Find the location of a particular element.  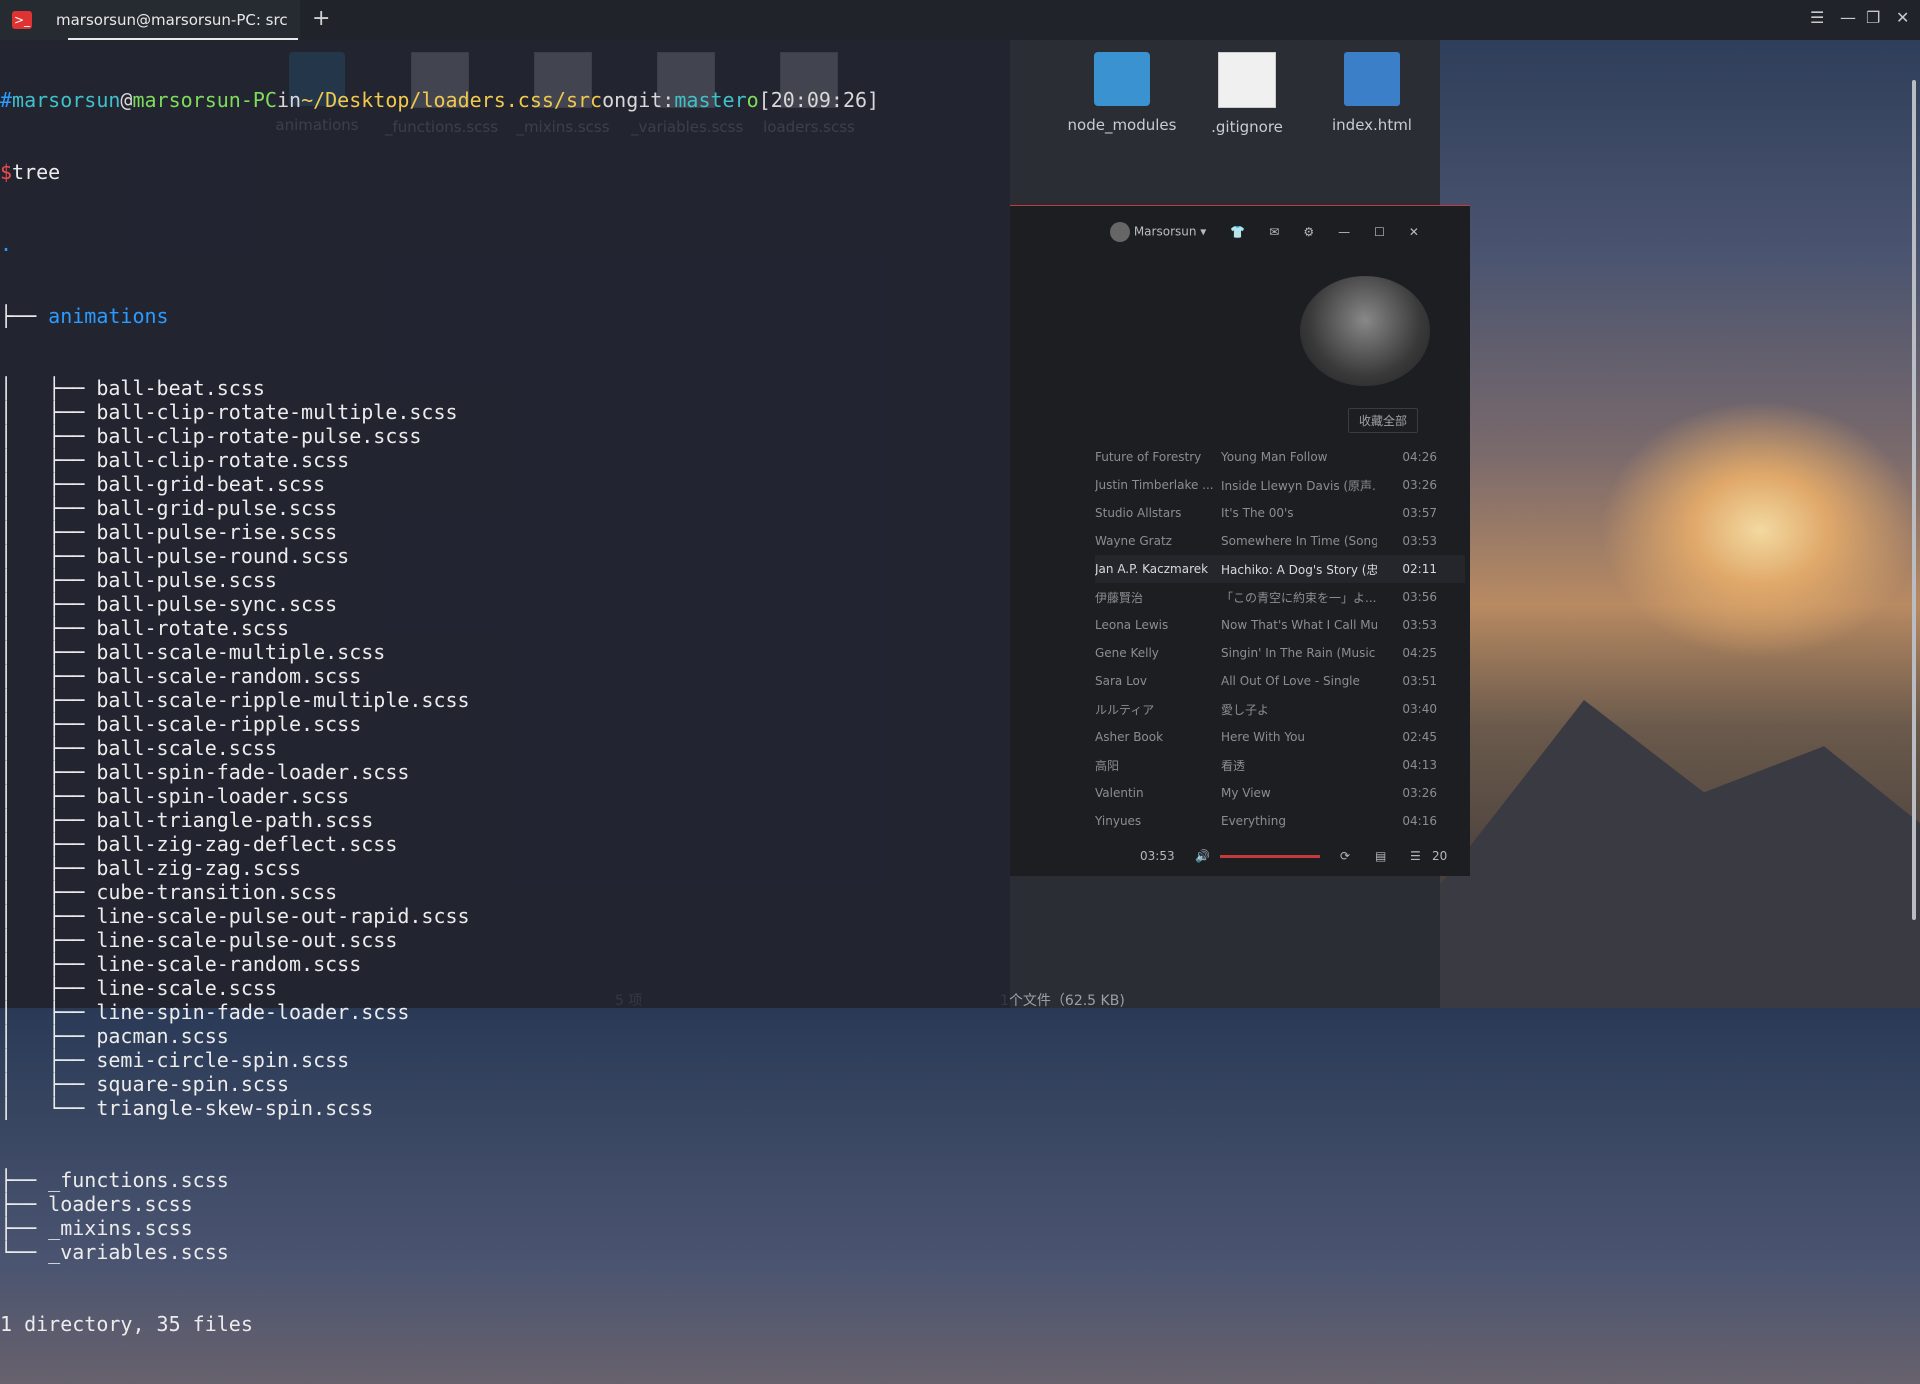

tree-file-line: │ ├── ball-triangle-path.scss is located at coordinates (187, 820).